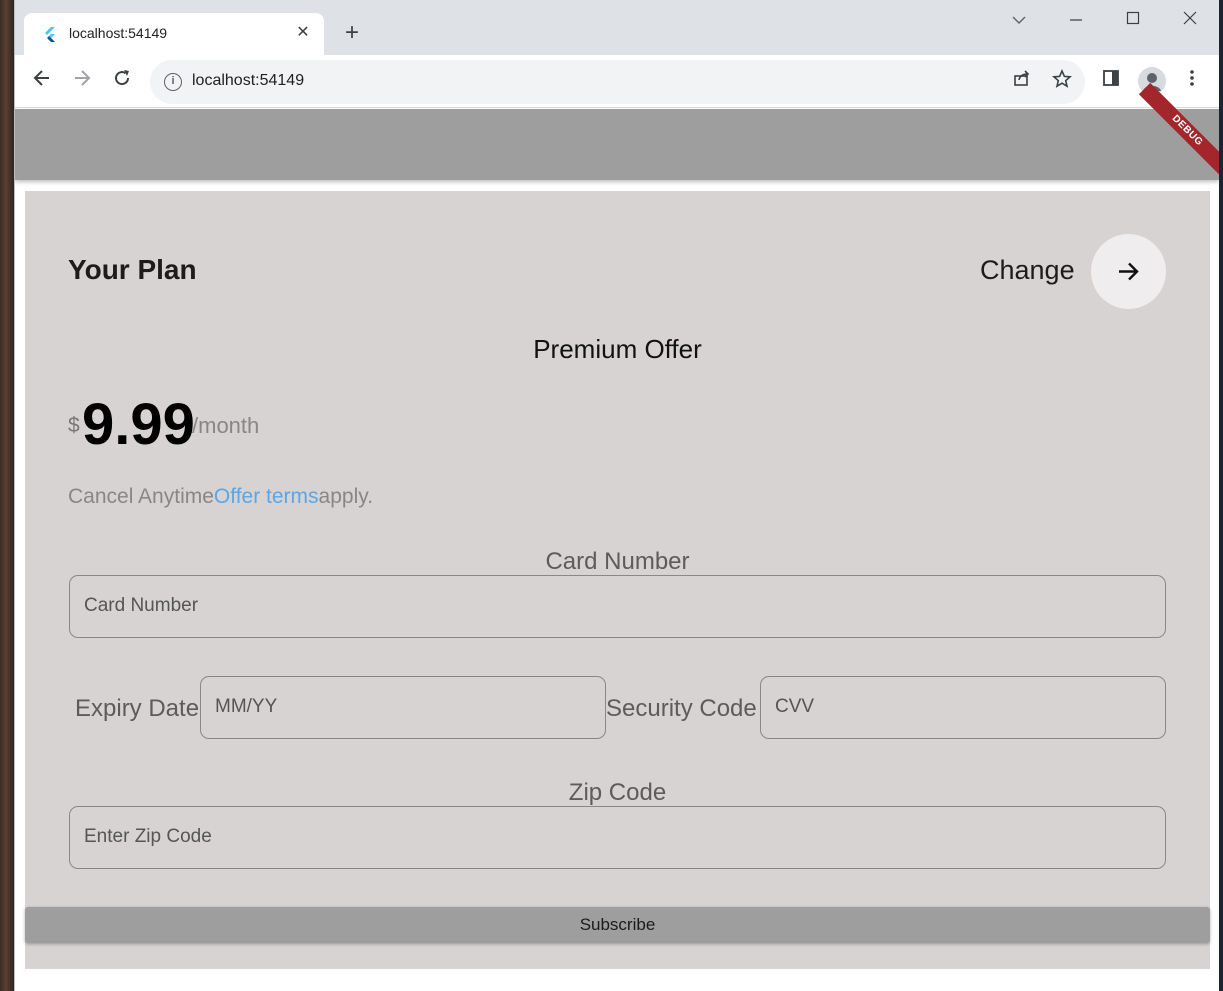 The width and height of the screenshot is (1223, 991). What do you see at coordinates (174, 34) in the screenshot?
I see `browser-tab: localhost:54149 ✕` at bounding box center [174, 34].